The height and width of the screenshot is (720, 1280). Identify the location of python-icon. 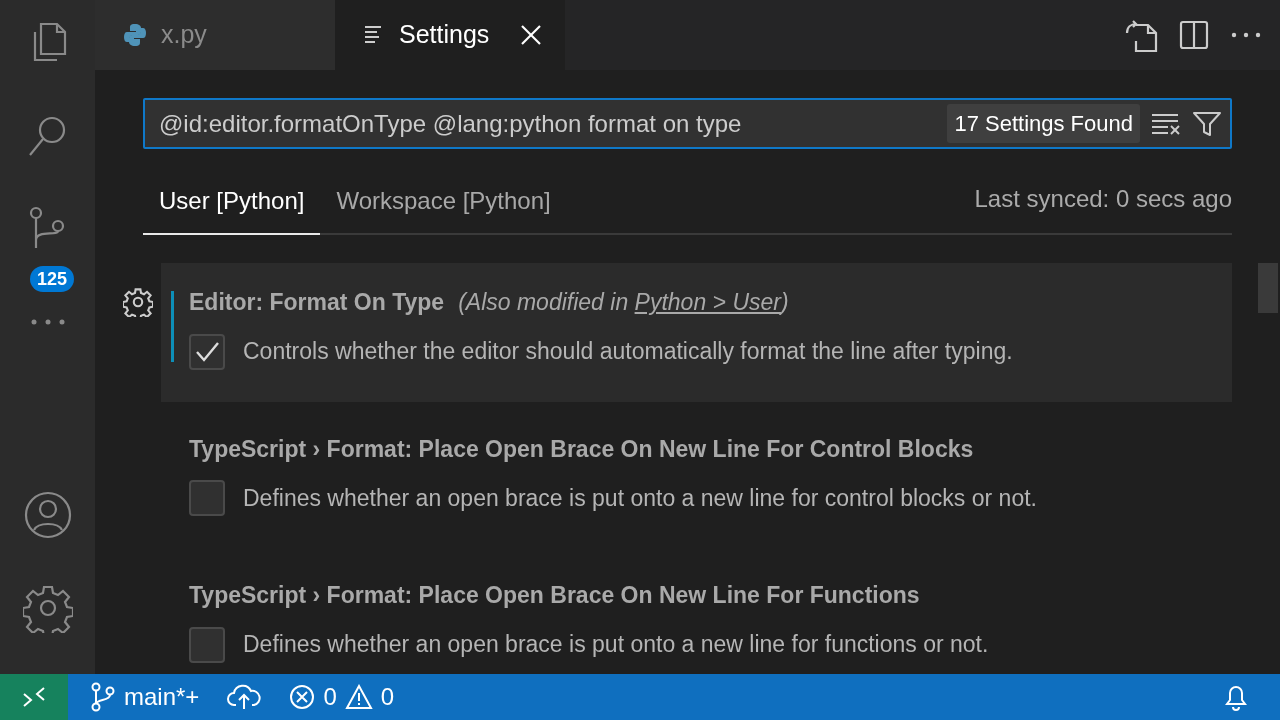
(135, 35).